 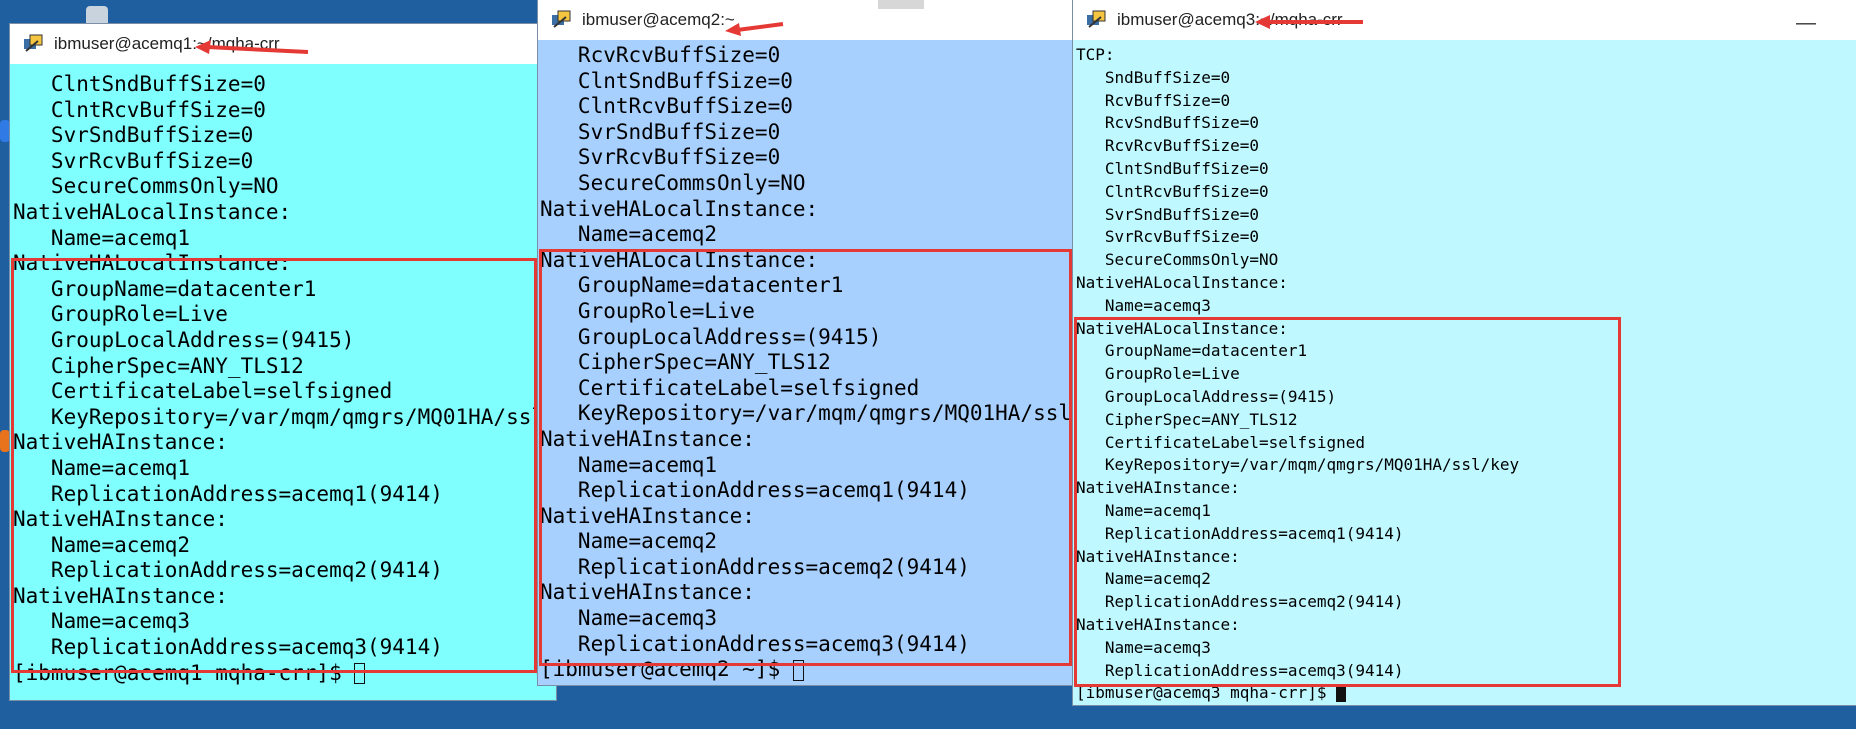 I want to click on minimize-button: —, so click(x=1806, y=23).